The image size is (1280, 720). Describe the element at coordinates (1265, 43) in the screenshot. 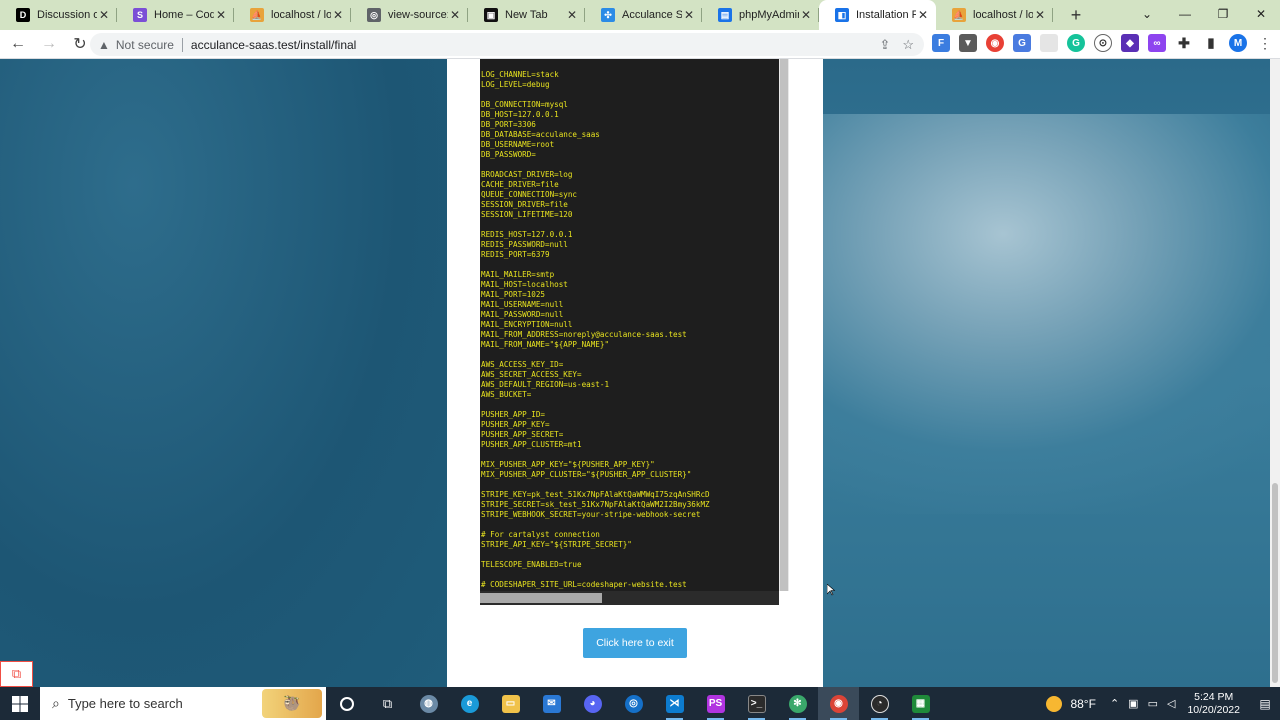

I see `menu-dots-icon: ⋮` at that location.